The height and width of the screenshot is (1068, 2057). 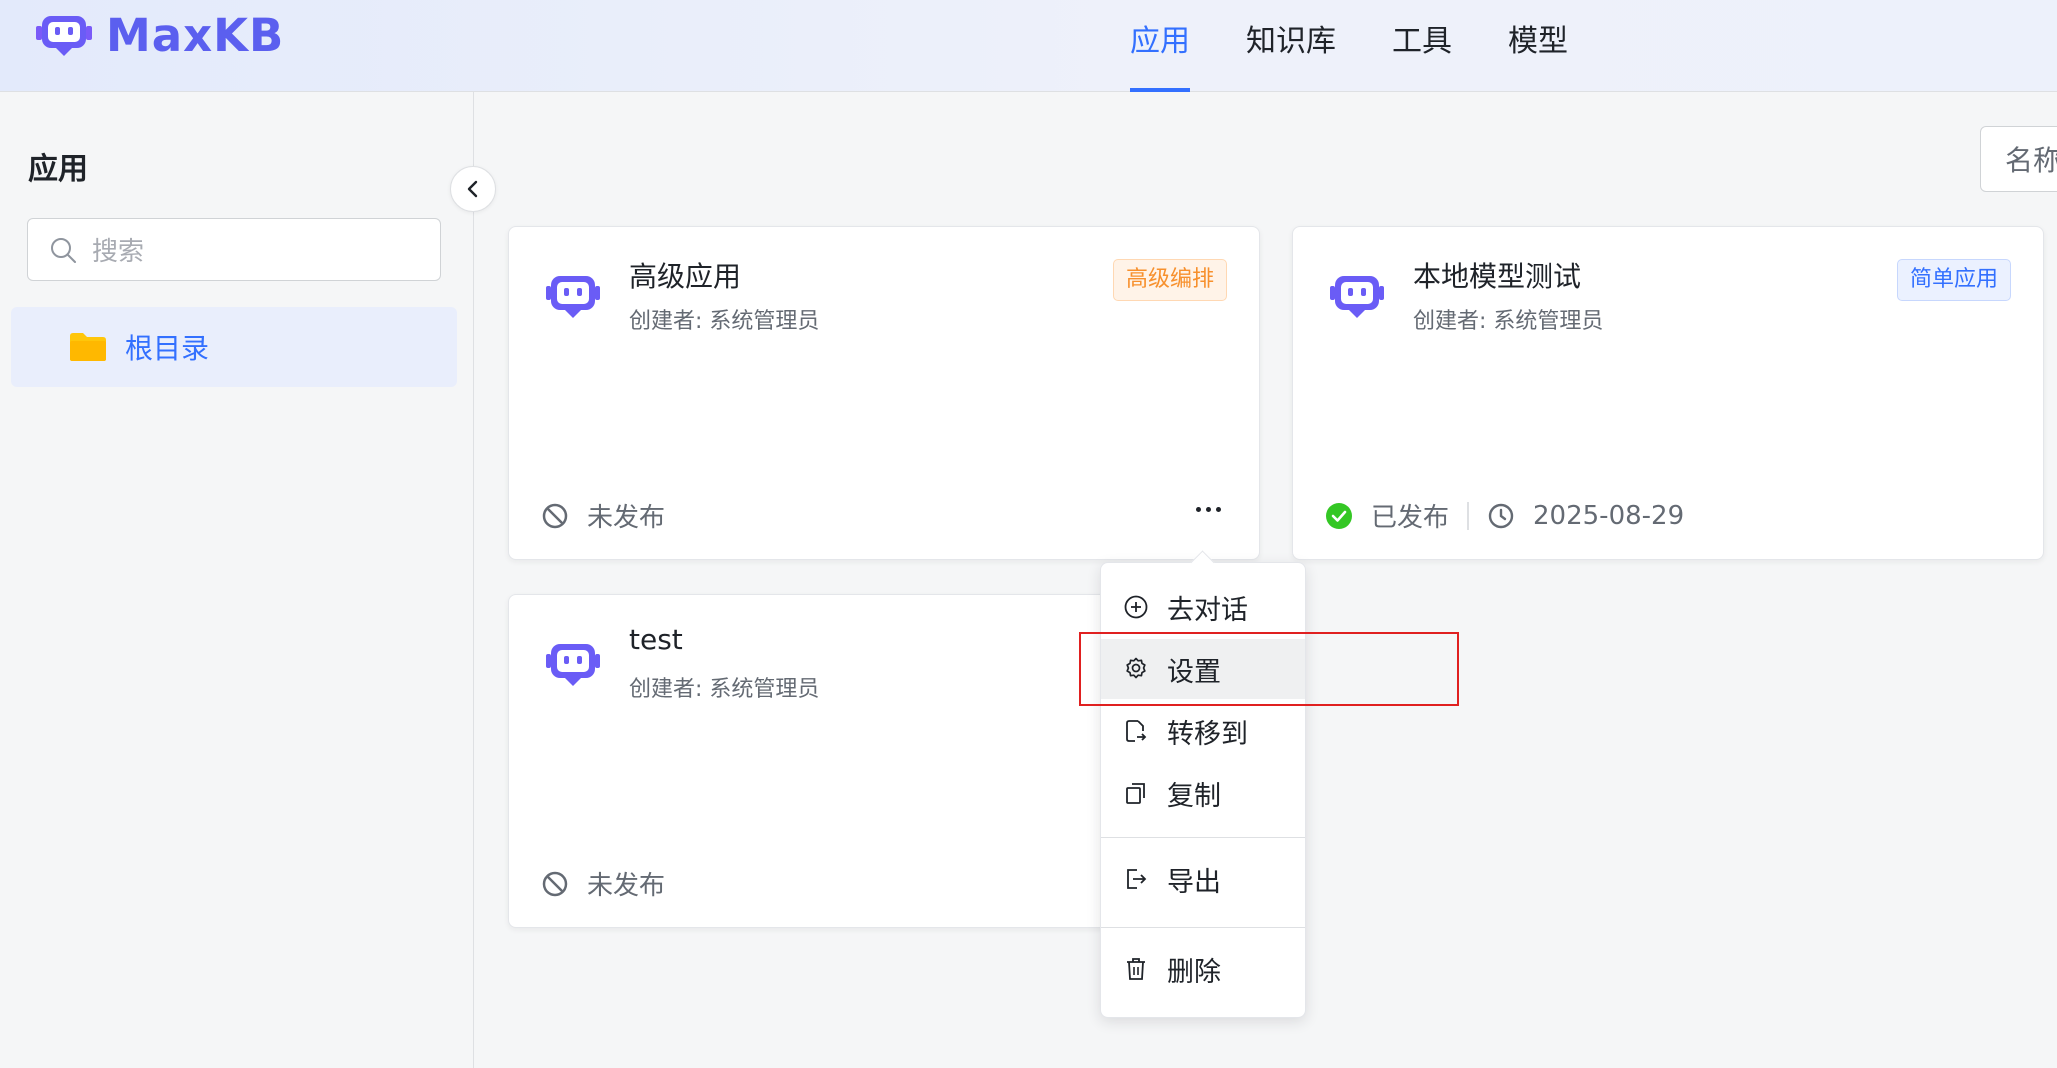 I want to click on export-icon, so click(x=1137, y=879).